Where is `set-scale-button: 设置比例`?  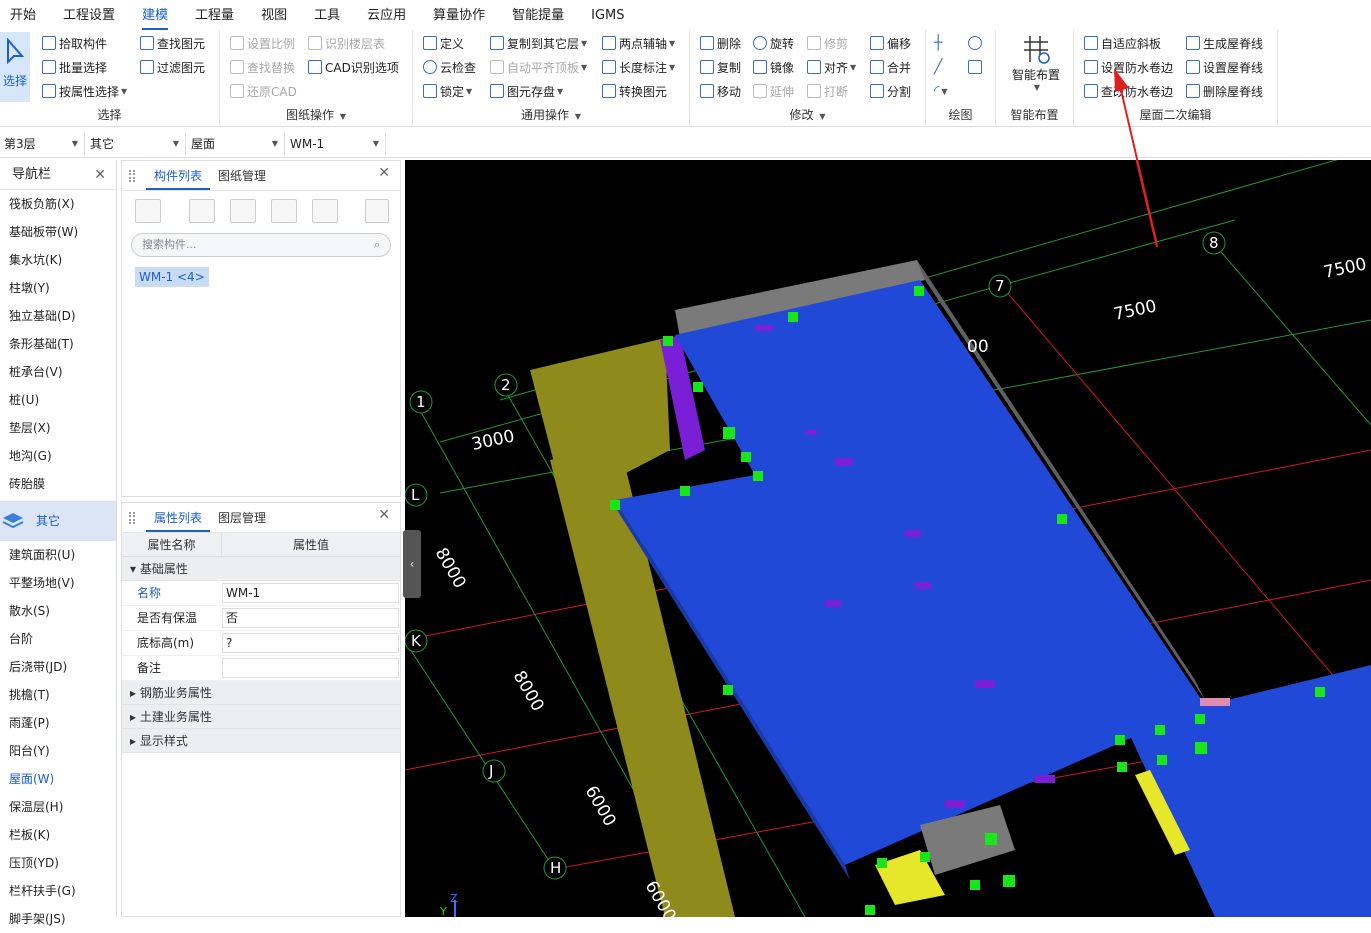
set-scale-button: 设置比例 is located at coordinates (262, 43).